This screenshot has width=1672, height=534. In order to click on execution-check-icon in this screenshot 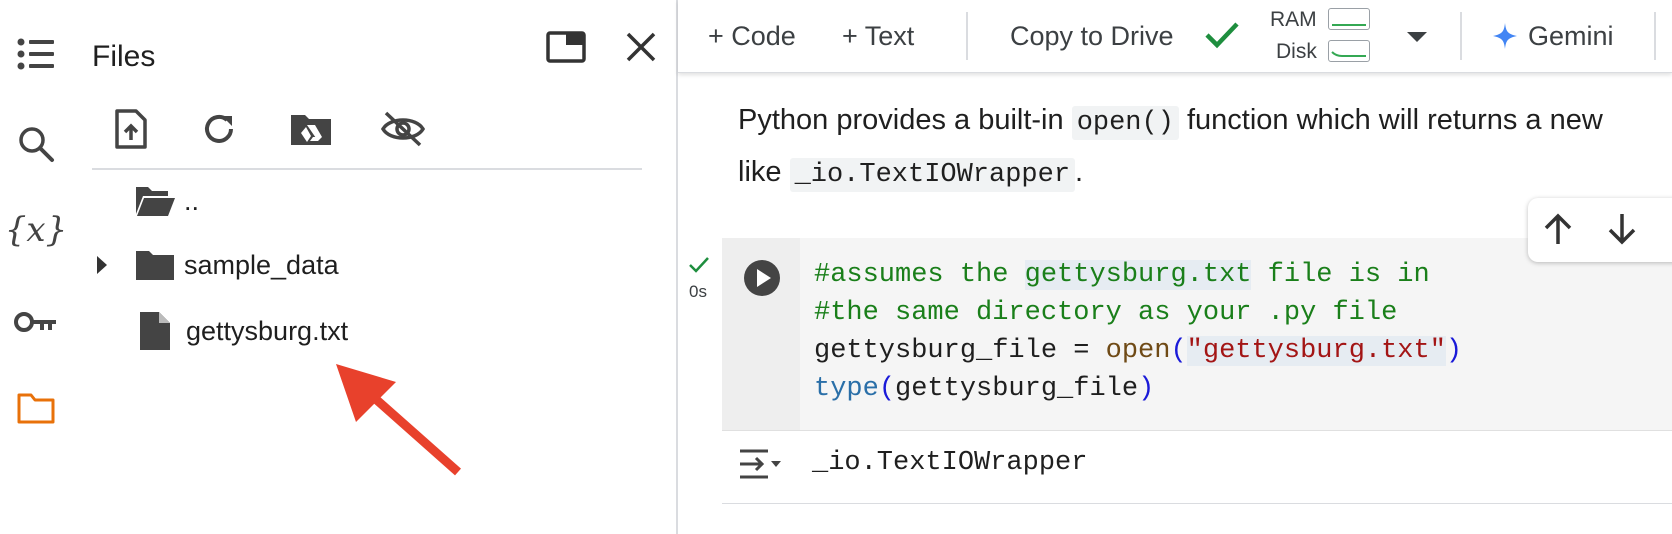, I will do `click(699, 267)`.